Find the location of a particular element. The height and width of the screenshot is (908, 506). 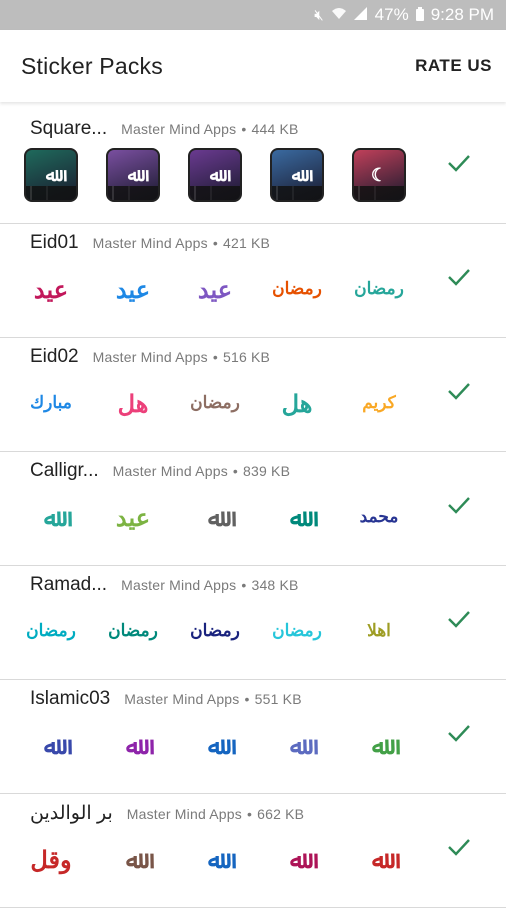

sticker-thumbnail: كريم is located at coordinates (379, 403).